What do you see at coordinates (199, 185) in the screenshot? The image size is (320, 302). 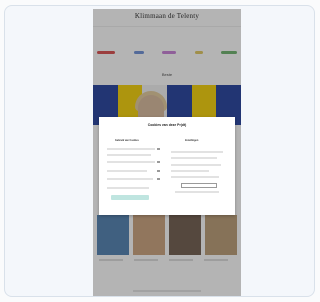 I see `save-settings-button` at bounding box center [199, 185].